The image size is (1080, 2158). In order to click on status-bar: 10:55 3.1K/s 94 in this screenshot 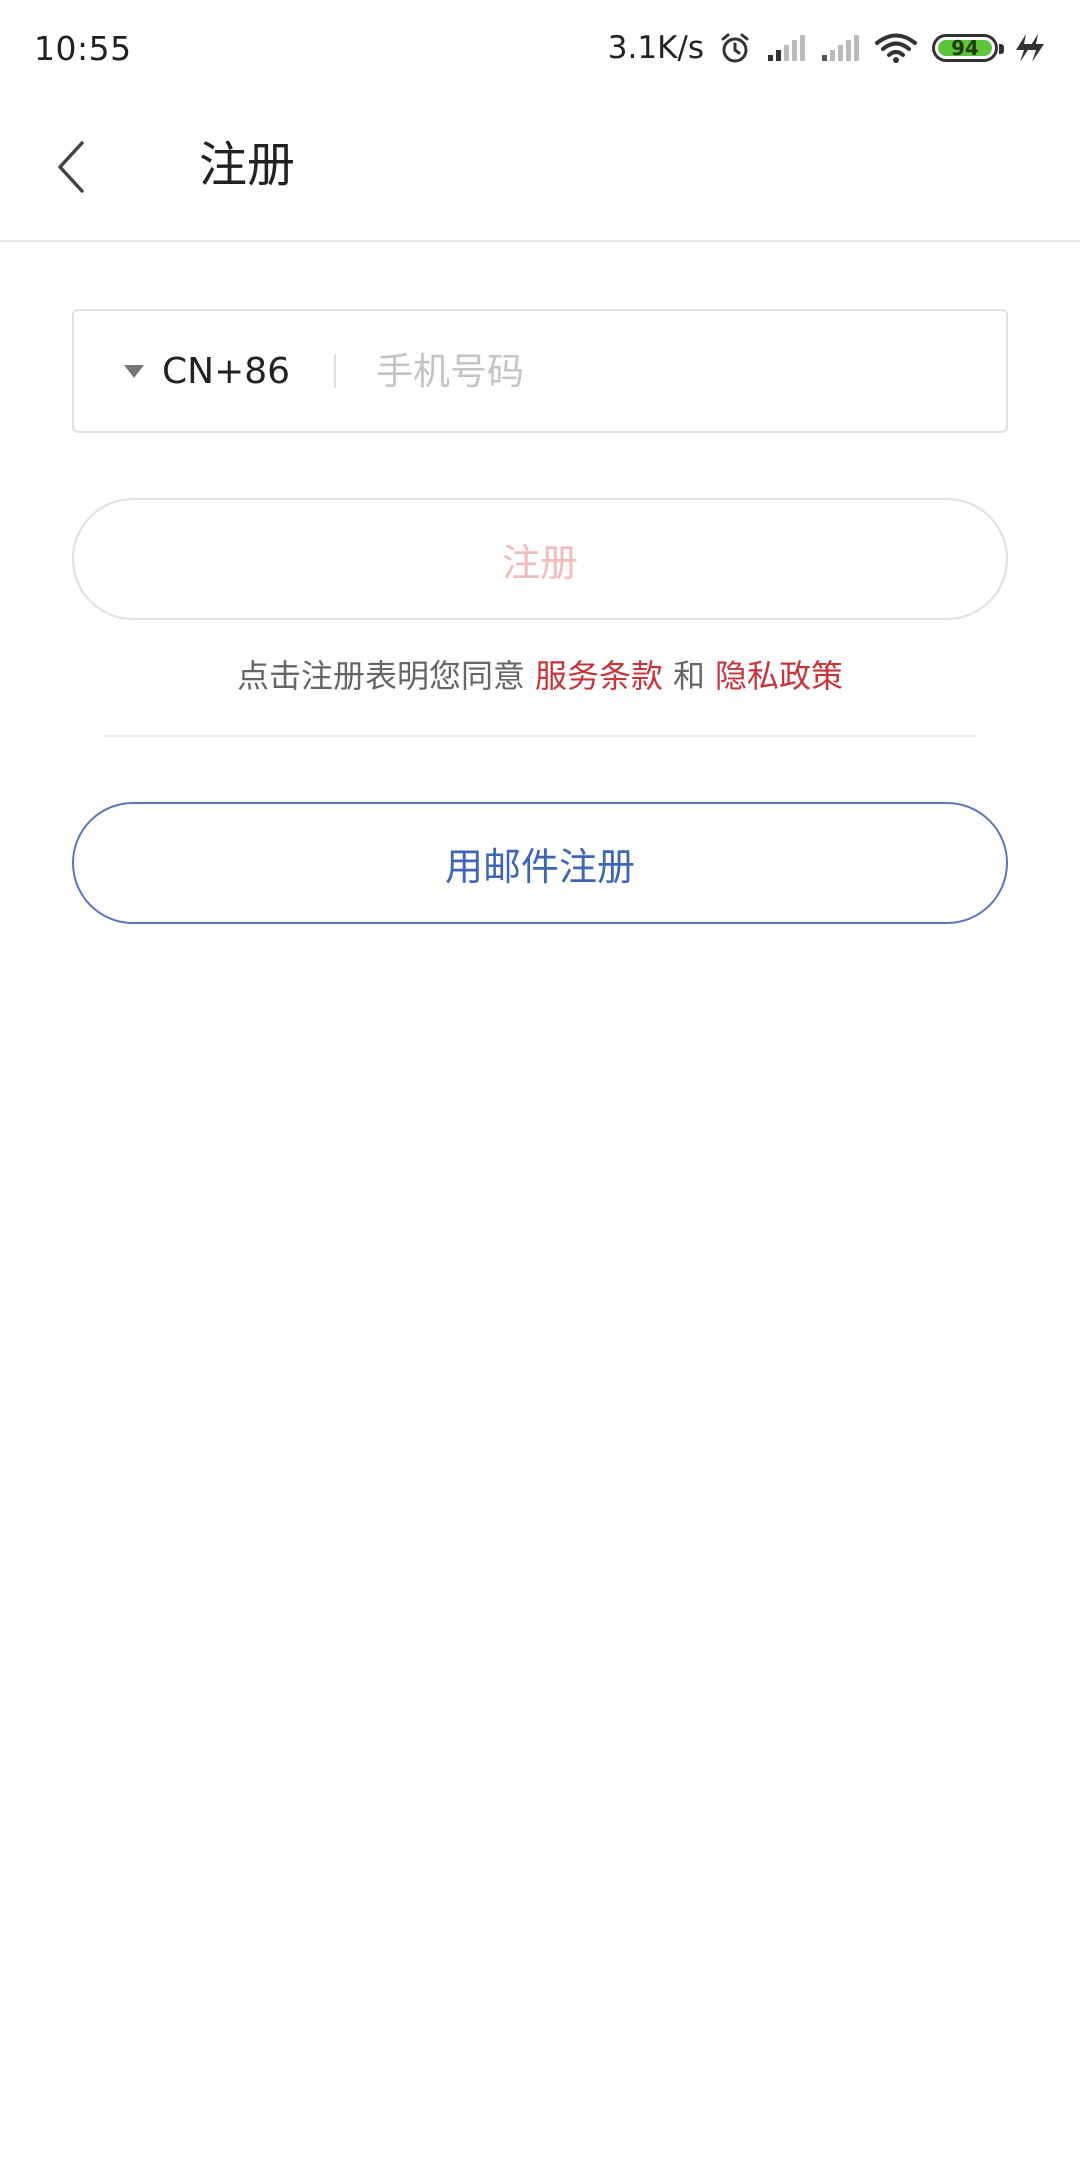, I will do `click(540, 48)`.